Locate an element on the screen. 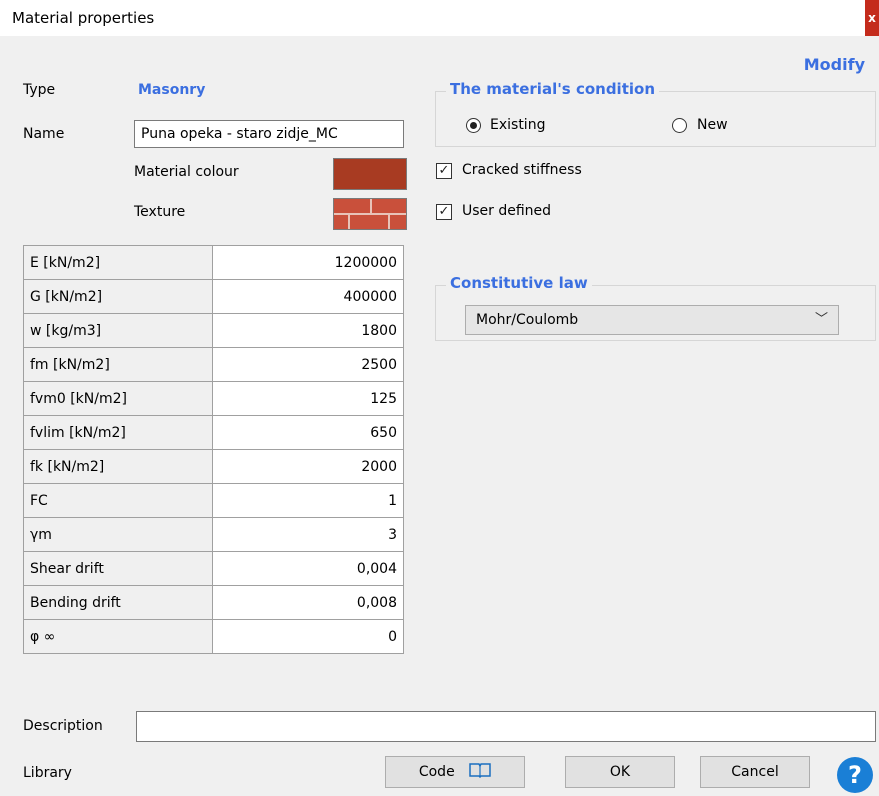  type-label: Type is located at coordinates (39, 90).